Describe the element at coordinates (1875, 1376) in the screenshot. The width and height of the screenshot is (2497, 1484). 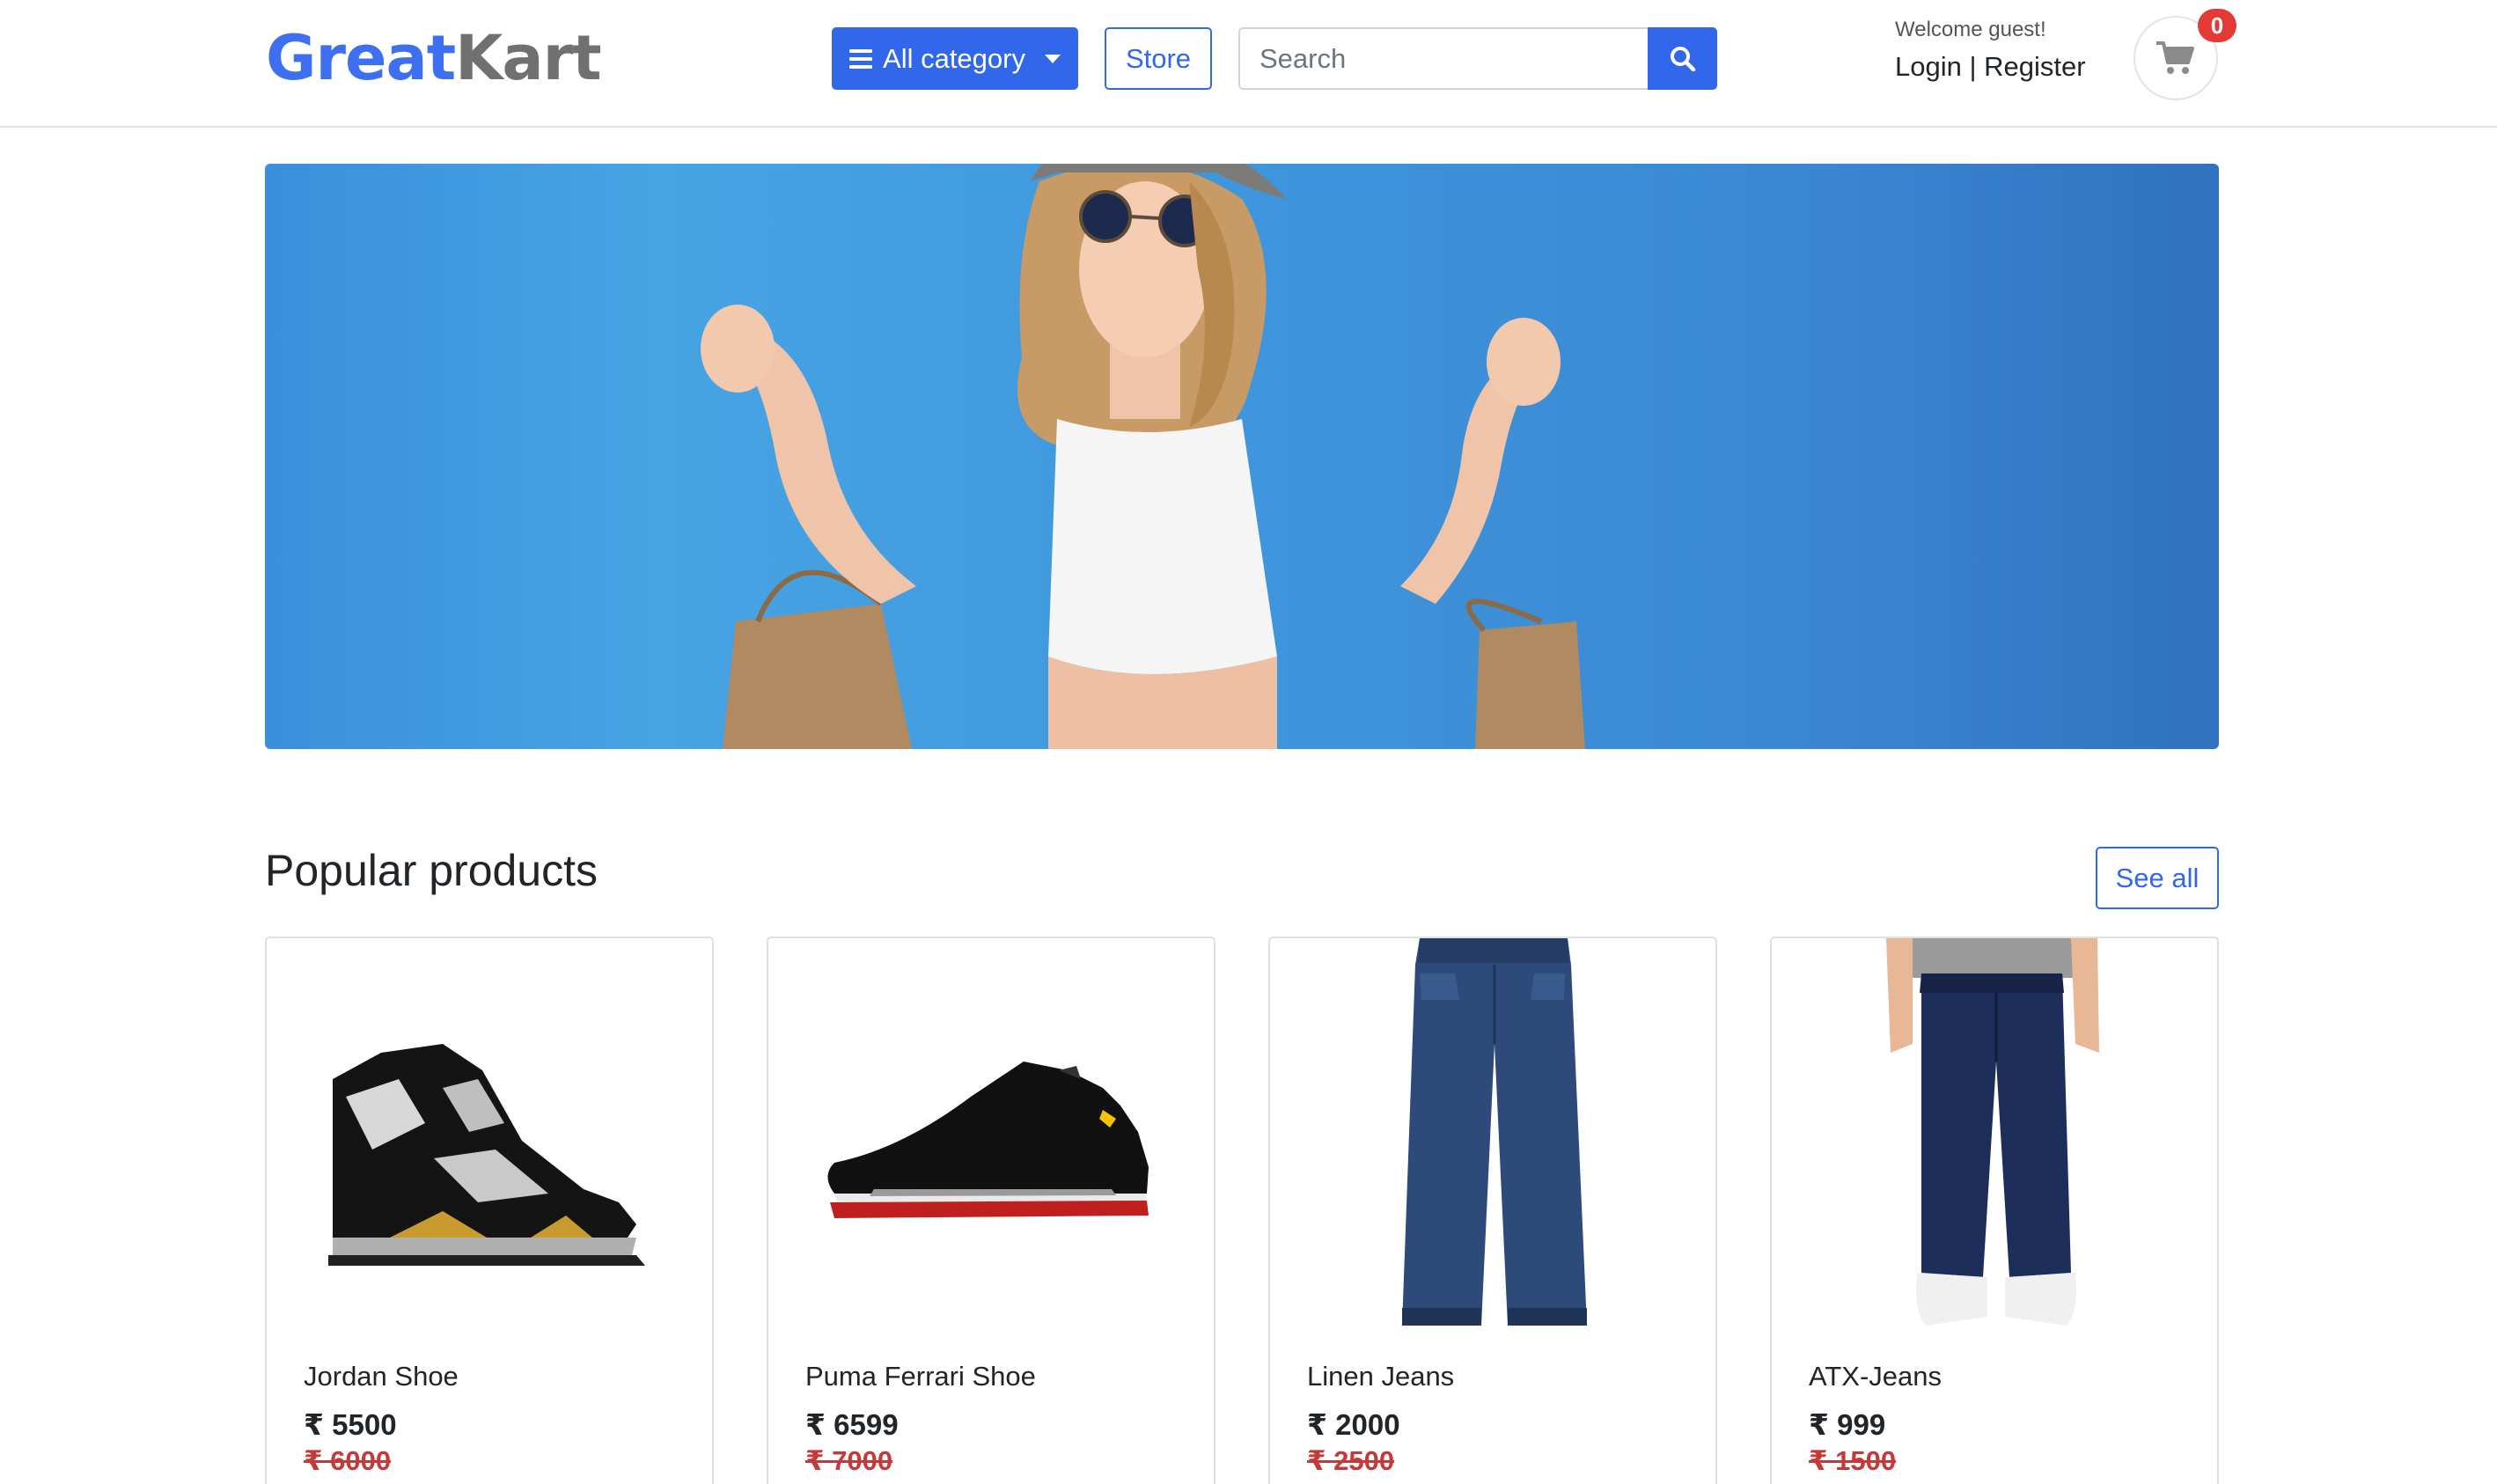
I see `product-name: ATX-Jeans` at that location.